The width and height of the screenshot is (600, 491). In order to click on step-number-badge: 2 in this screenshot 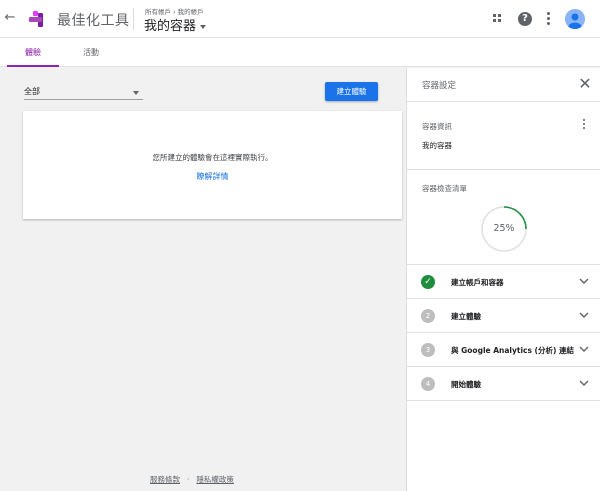, I will do `click(428, 316)`.